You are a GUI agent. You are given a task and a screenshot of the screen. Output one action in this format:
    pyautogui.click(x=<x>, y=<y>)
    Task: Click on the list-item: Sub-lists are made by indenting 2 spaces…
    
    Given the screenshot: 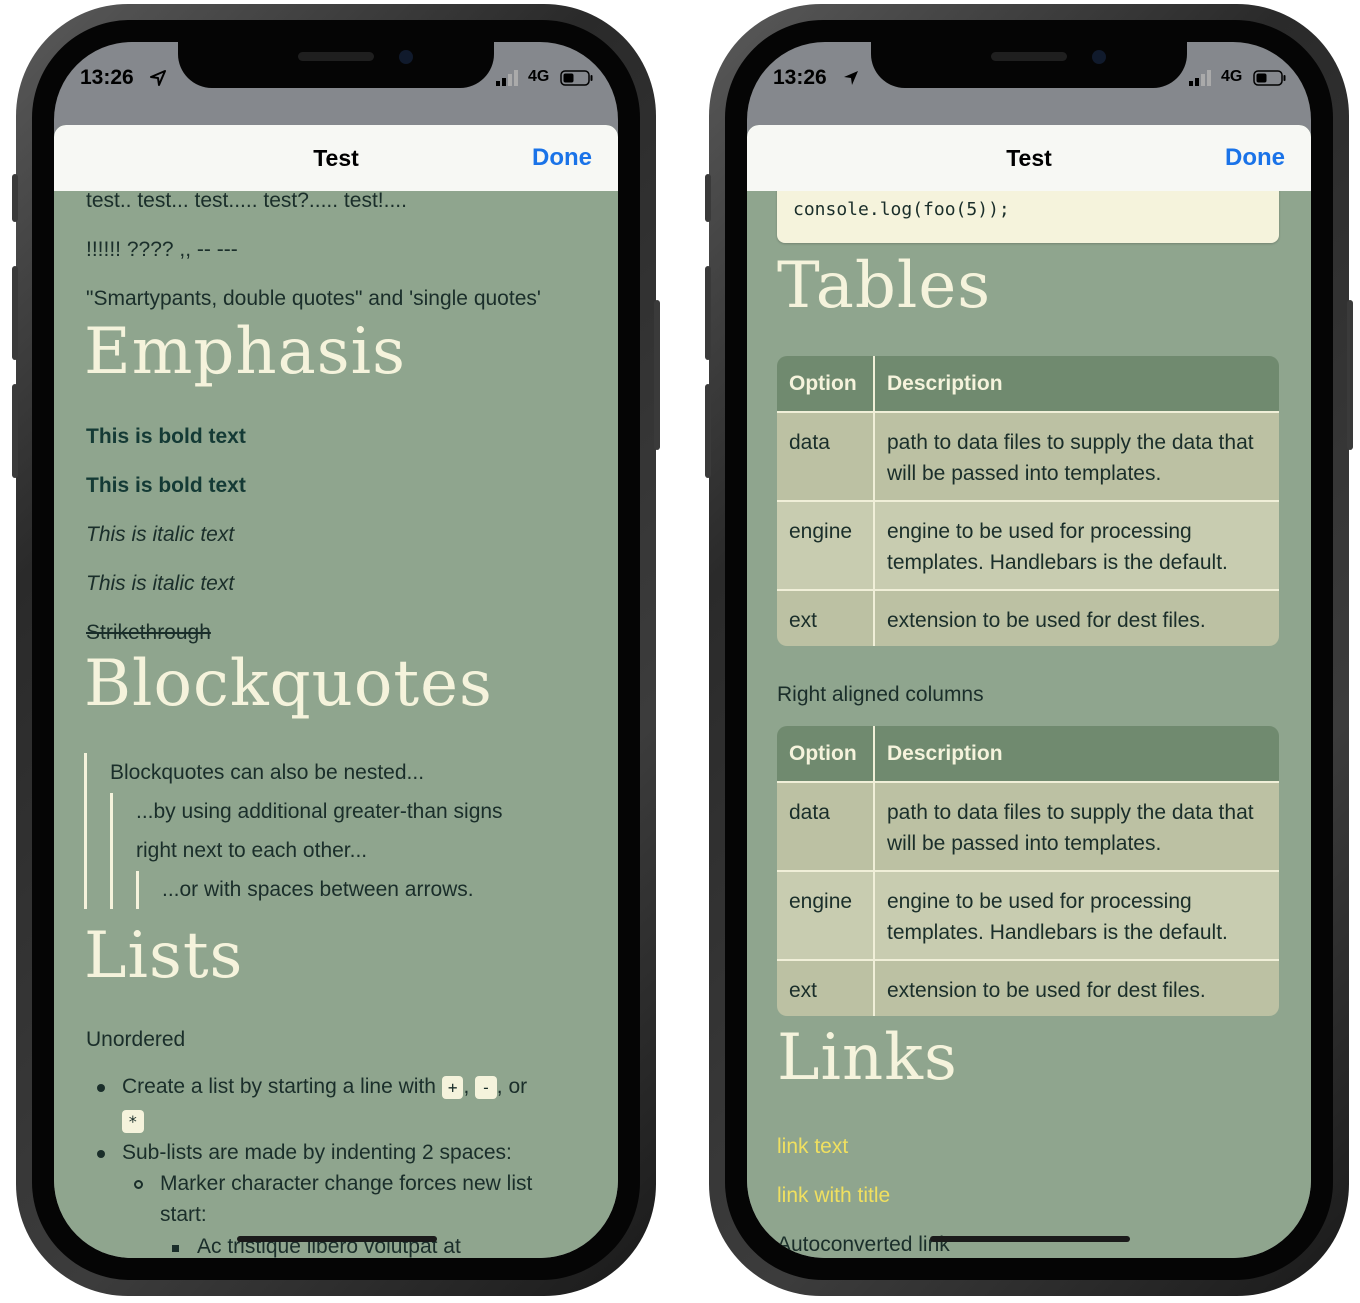 What is the action you would take?
    pyautogui.click(x=317, y=1152)
    